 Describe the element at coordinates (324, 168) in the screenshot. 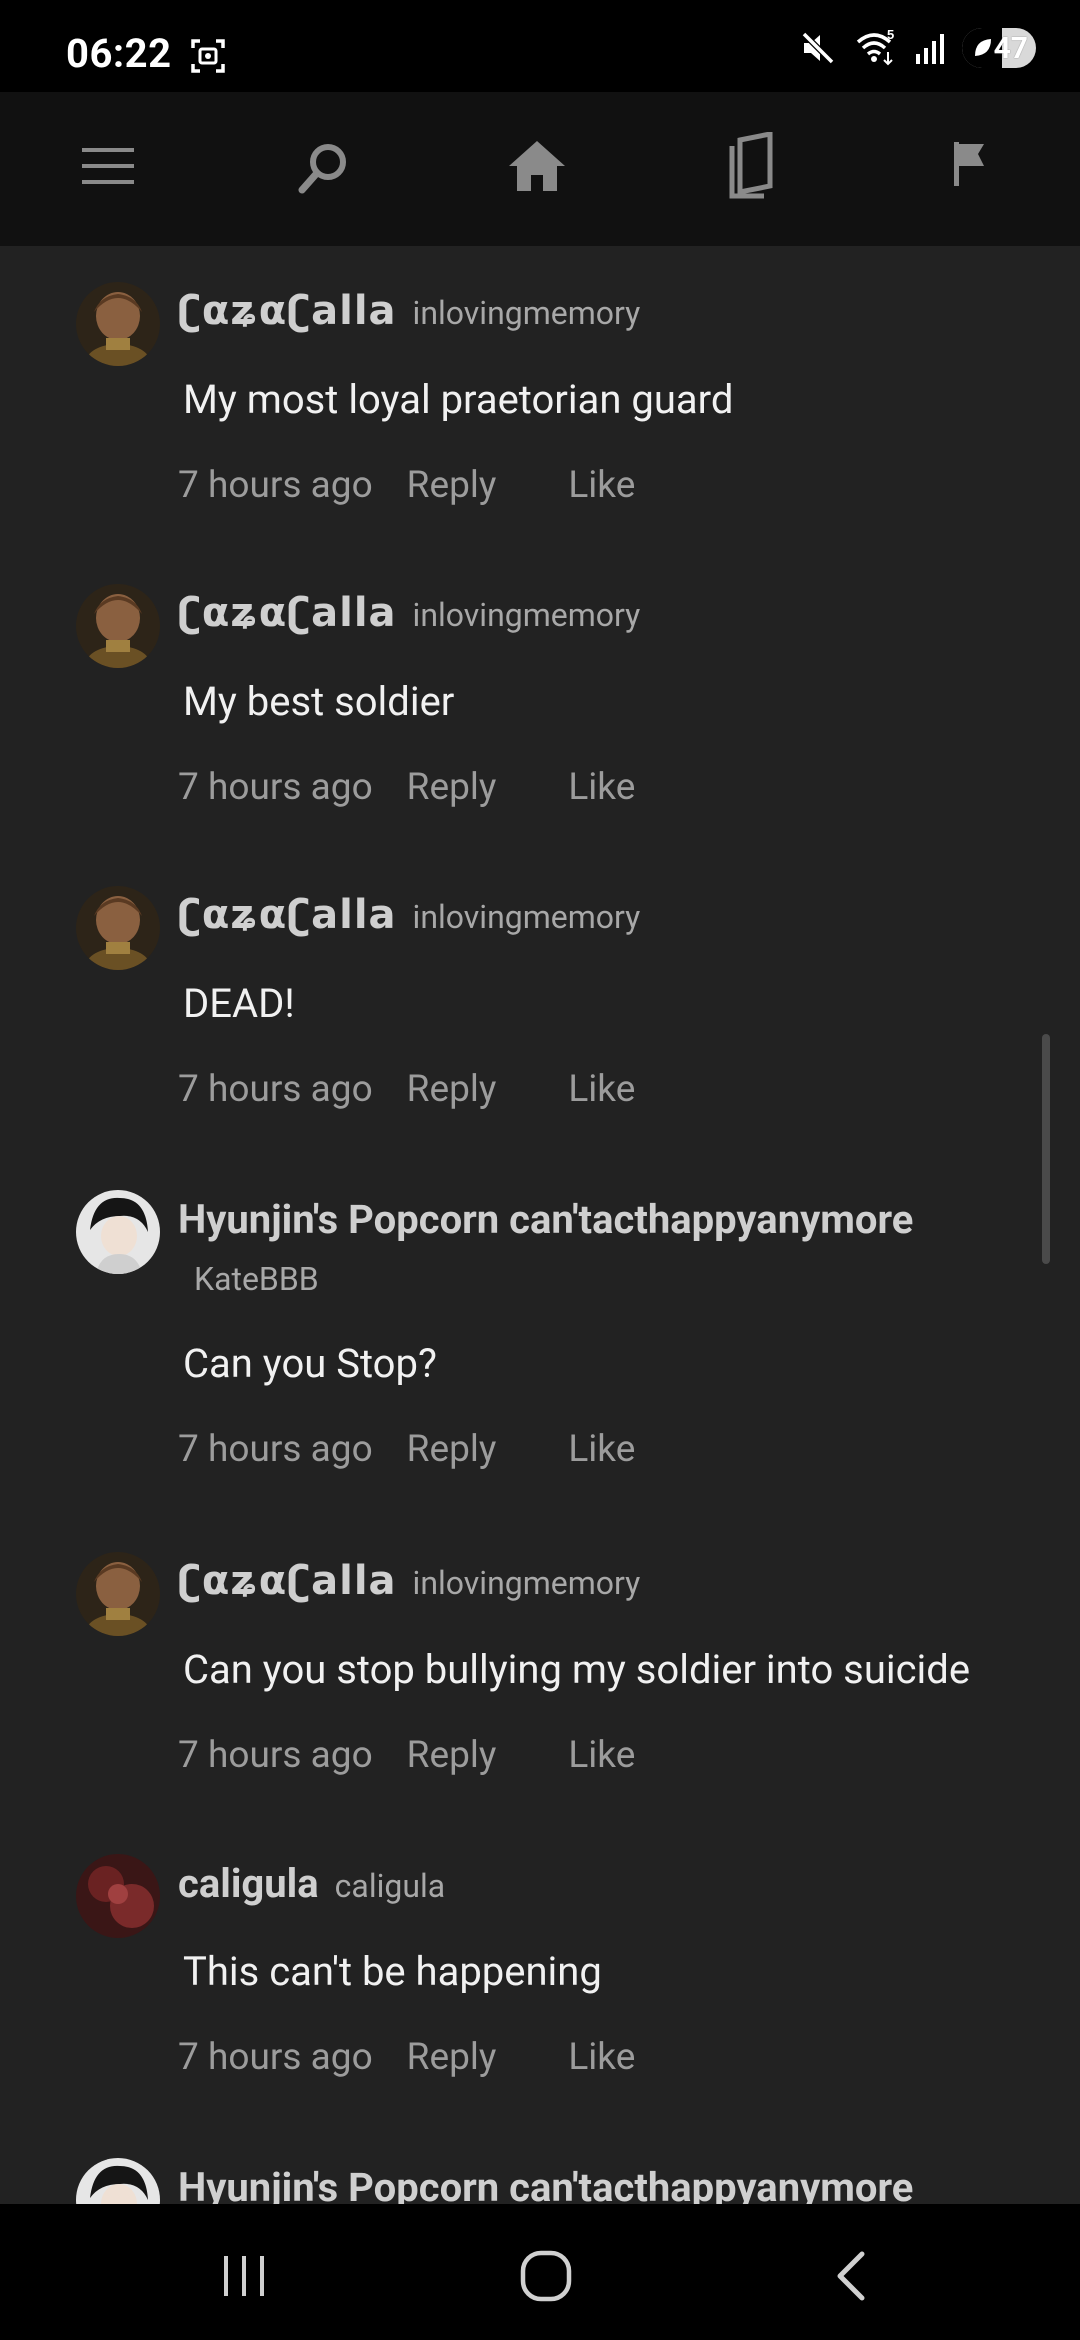

I see `search-icon` at that location.